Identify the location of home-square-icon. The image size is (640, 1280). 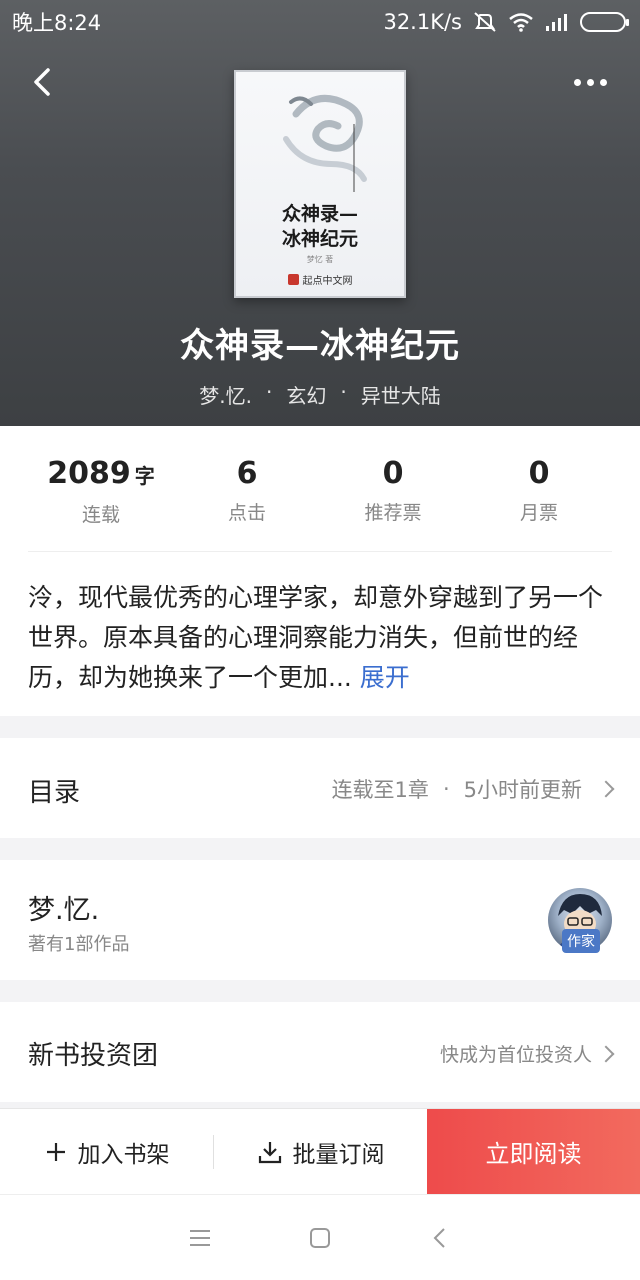
(320, 1237).